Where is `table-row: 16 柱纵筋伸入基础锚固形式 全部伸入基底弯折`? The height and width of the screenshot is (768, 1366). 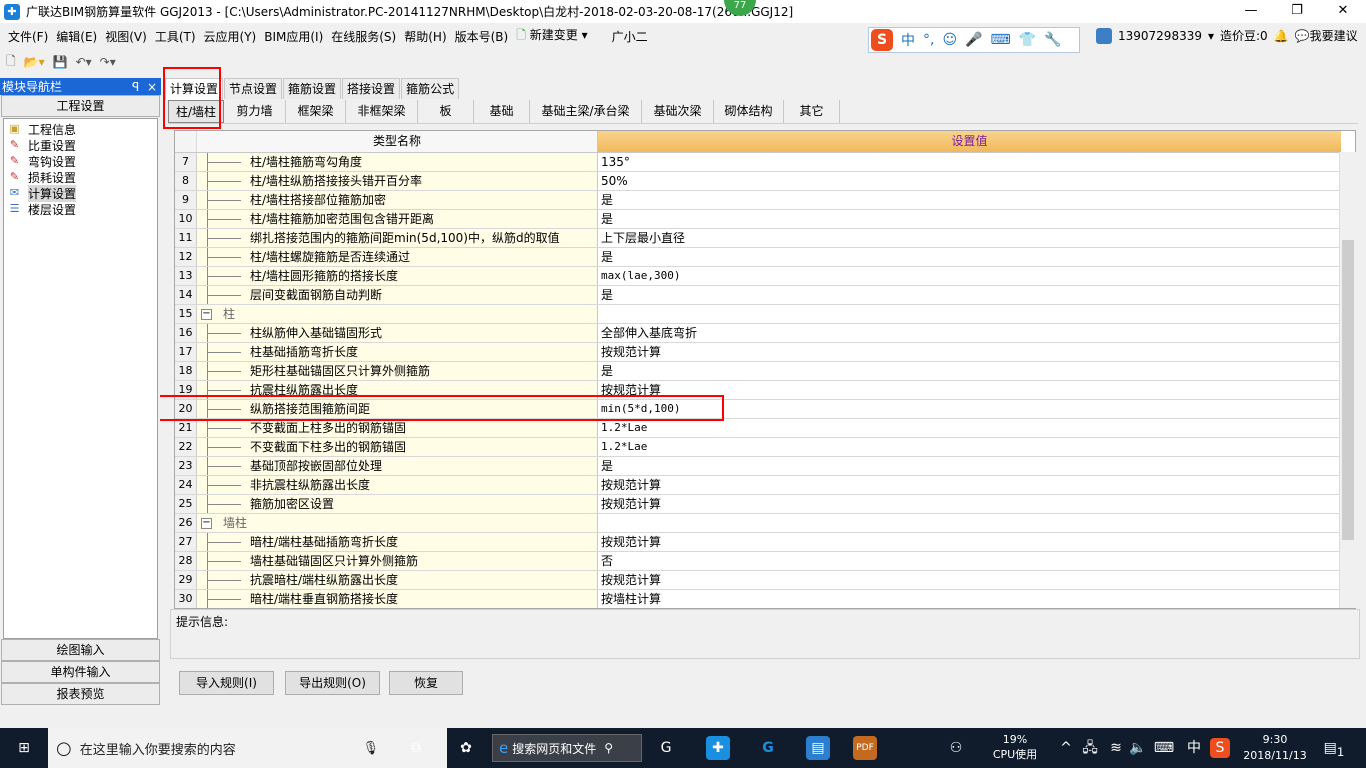 table-row: 16 柱纵筋伸入基础锚固形式 全部伸入基底弯折 is located at coordinates (765, 333).